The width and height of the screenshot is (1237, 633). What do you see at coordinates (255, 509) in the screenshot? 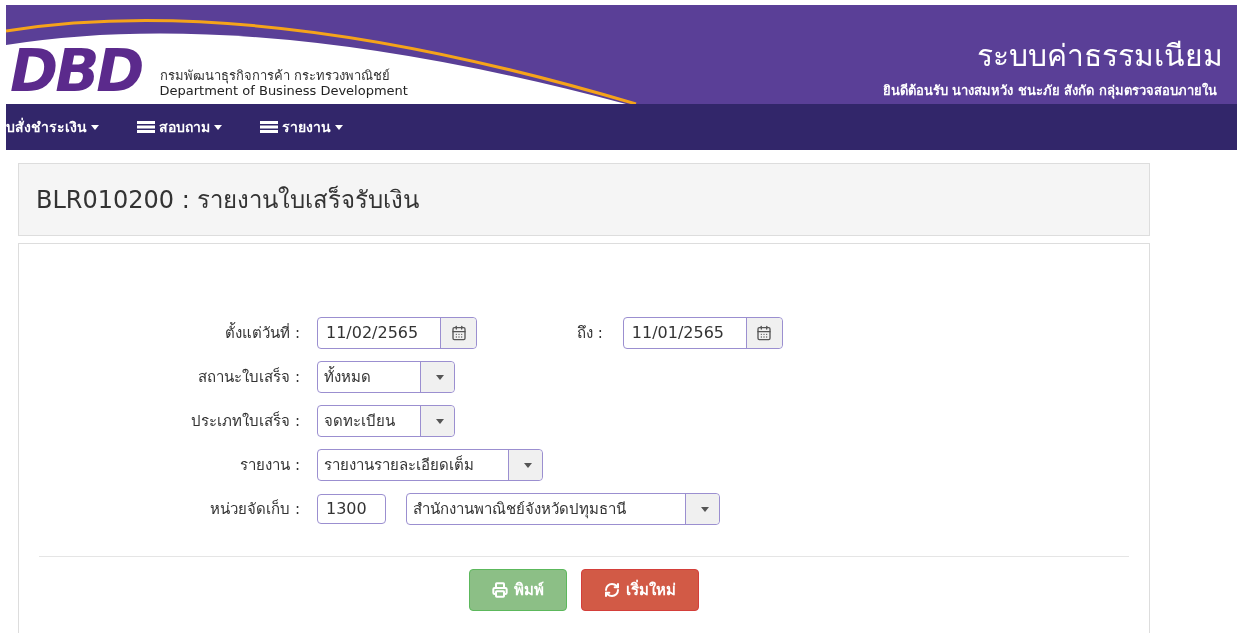
I see `field-label: หน่วยจัดเก็บ :` at bounding box center [255, 509].